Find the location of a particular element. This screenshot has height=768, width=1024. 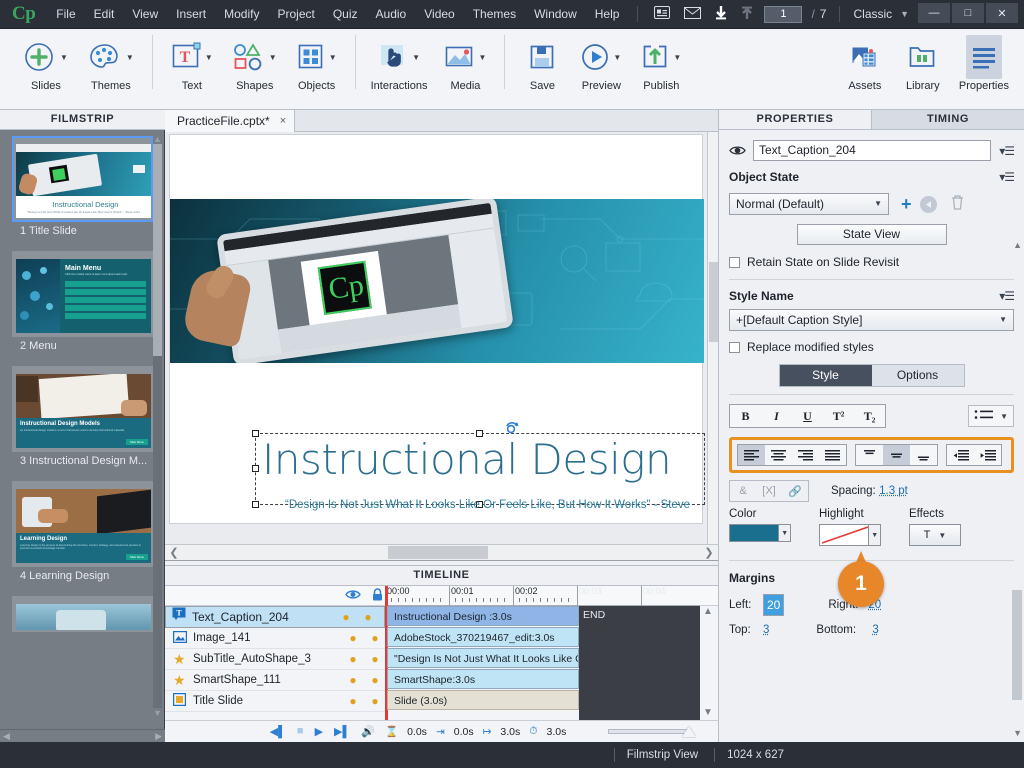

toolbar-text: T ▼ Text is located at coordinates (192, 63).